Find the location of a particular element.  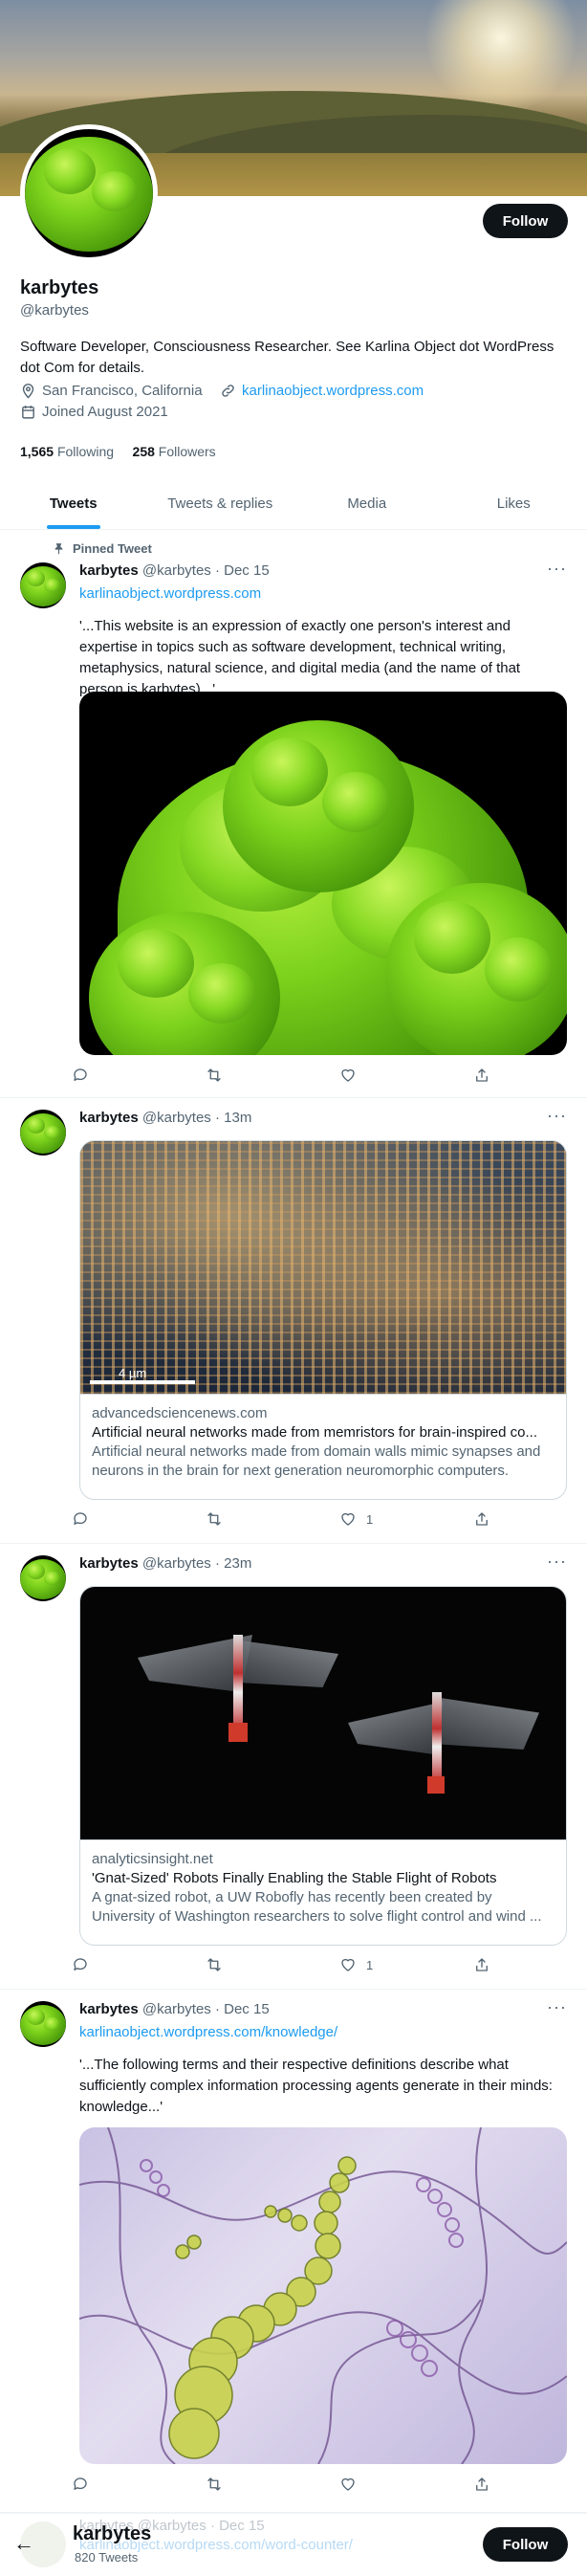

tweet-meta: @karbytes · Dec 15 is located at coordinates (205, 2009).